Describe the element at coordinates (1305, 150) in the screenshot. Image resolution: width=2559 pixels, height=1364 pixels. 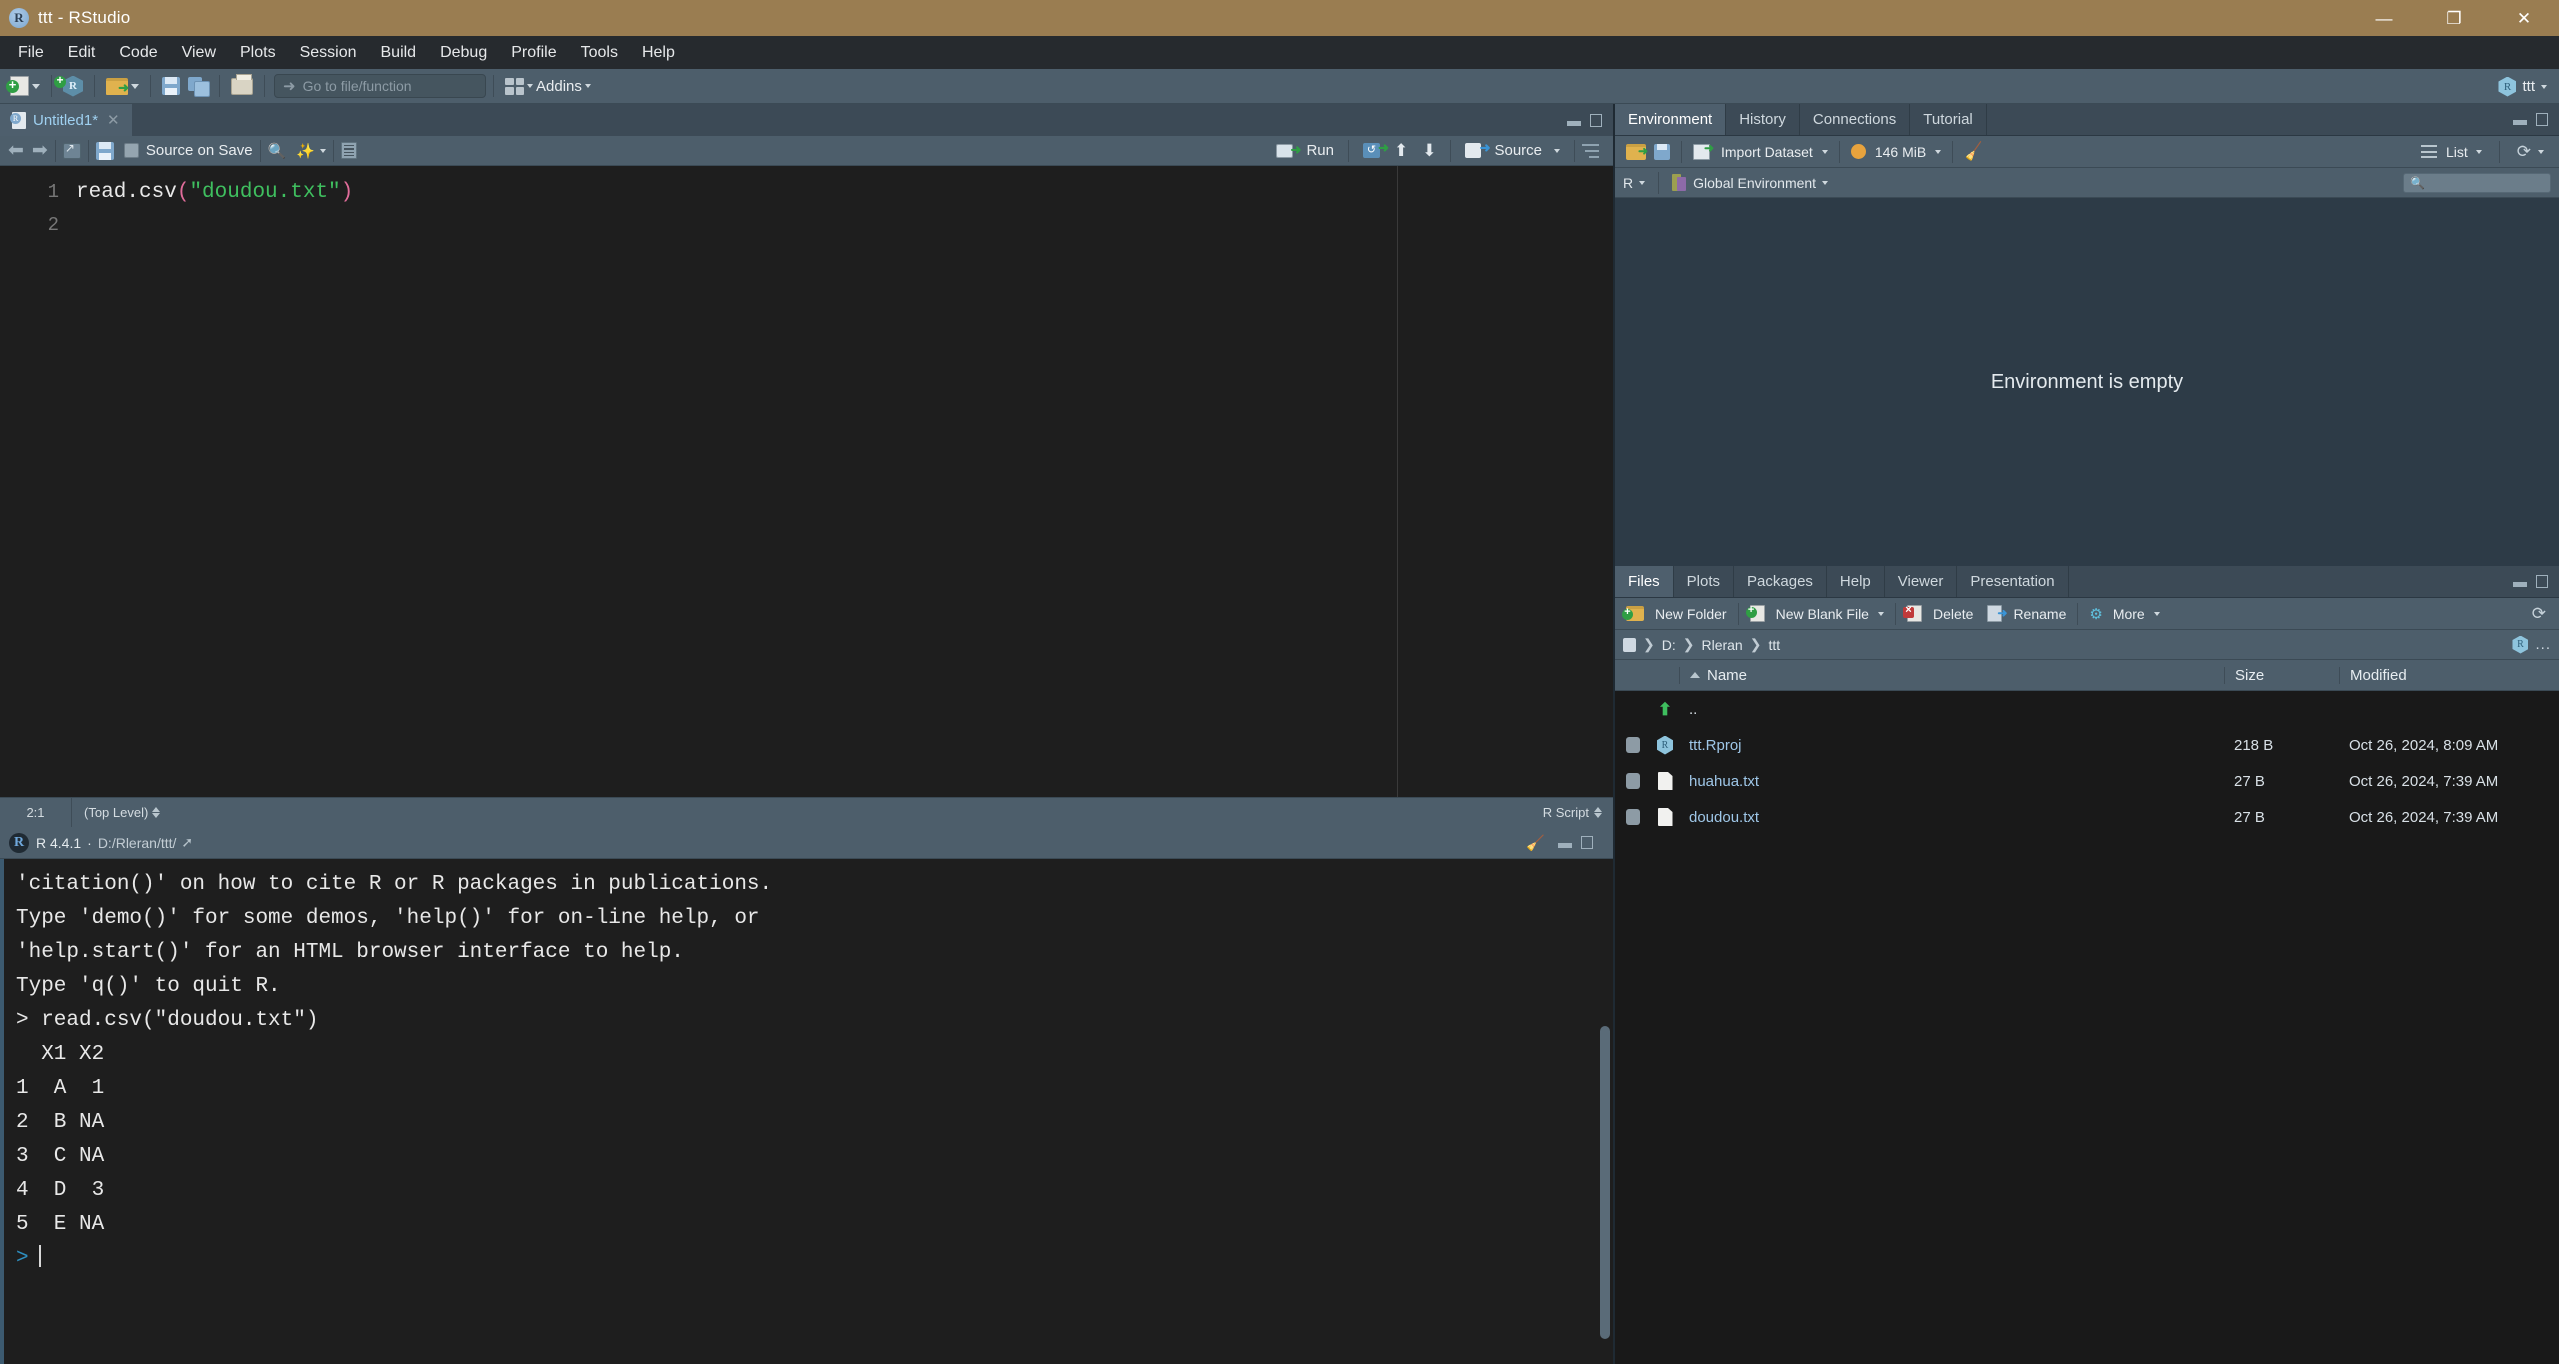
I see `run-button: Run` at that location.